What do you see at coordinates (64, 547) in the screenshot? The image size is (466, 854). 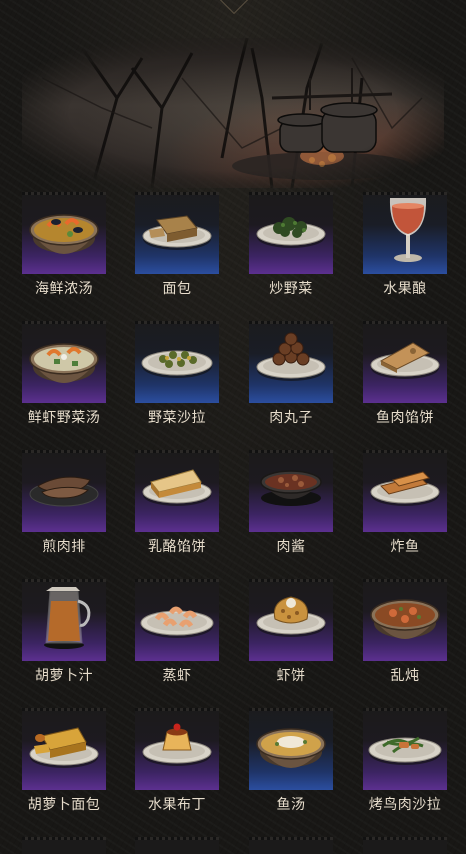 I see `recipe-name: 煎肉排` at bounding box center [64, 547].